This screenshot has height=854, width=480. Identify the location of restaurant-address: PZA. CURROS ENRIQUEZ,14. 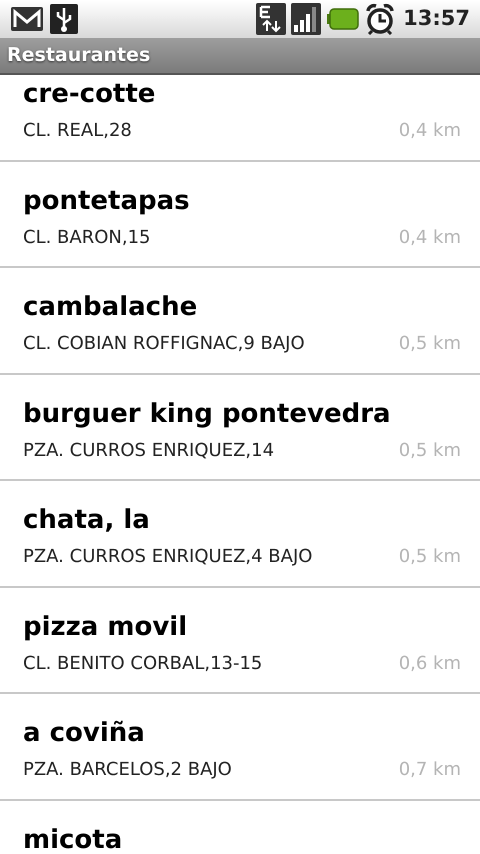
(148, 450).